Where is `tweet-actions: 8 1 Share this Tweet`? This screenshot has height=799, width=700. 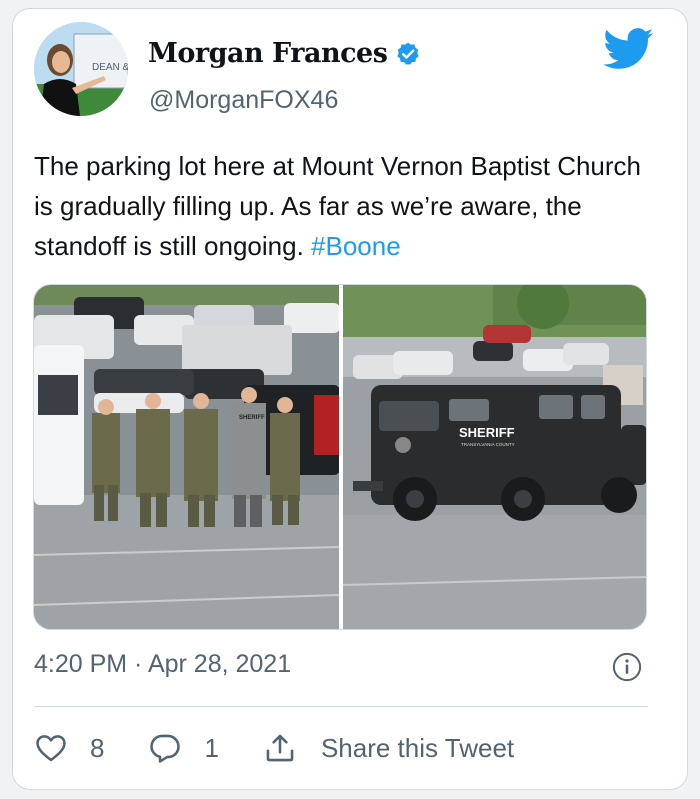 tweet-actions: 8 1 Share this Tweet is located at coordinates (274, 748).